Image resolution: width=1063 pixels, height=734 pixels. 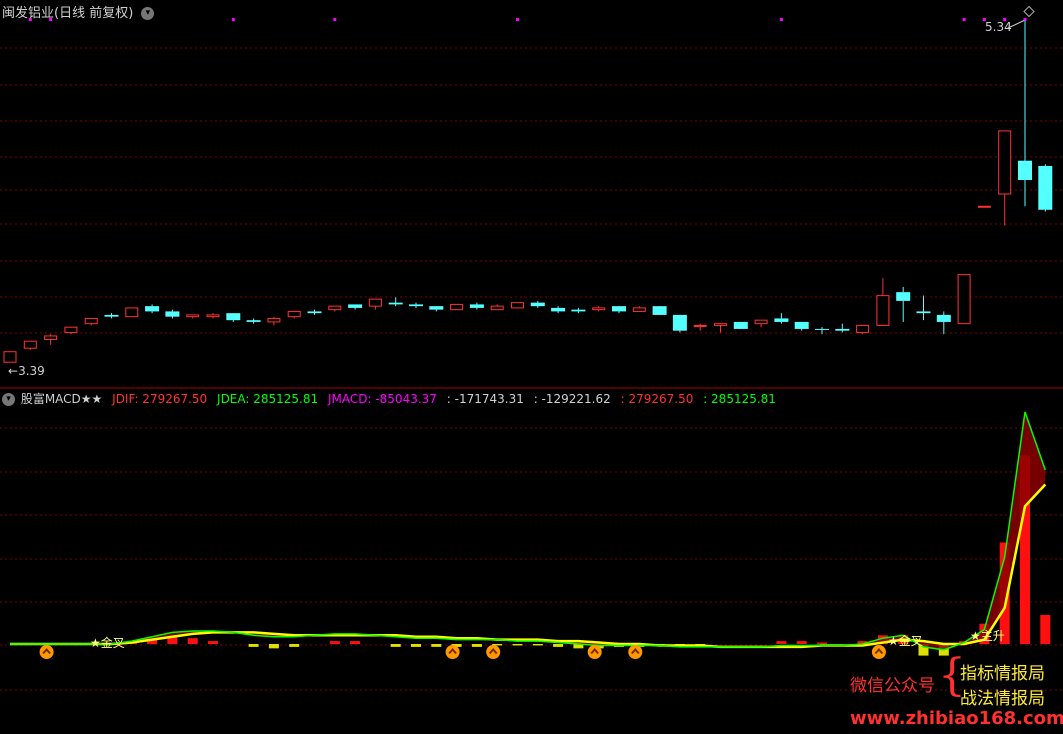 I want to click on rise-signal: ★主升, so click(x=987, y=636).